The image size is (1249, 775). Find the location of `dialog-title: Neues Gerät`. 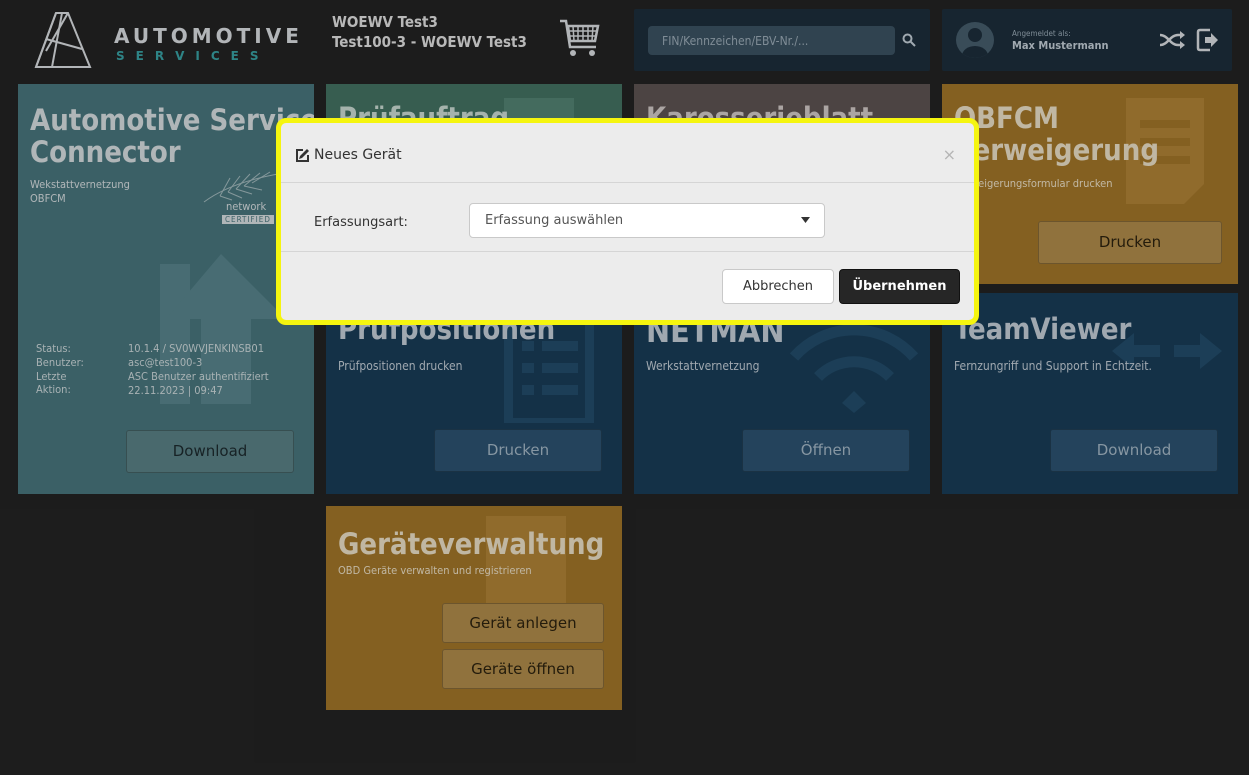

dialog-title: Neues Gerät is located at coordinates (358, 155).